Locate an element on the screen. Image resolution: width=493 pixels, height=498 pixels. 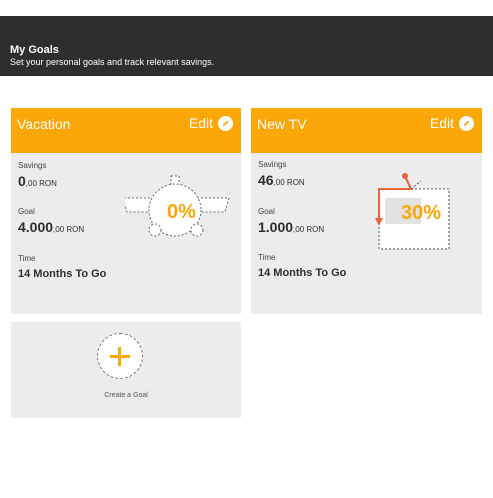
goal-value: 1.000,00 RON is located at coordinates (291, 227).